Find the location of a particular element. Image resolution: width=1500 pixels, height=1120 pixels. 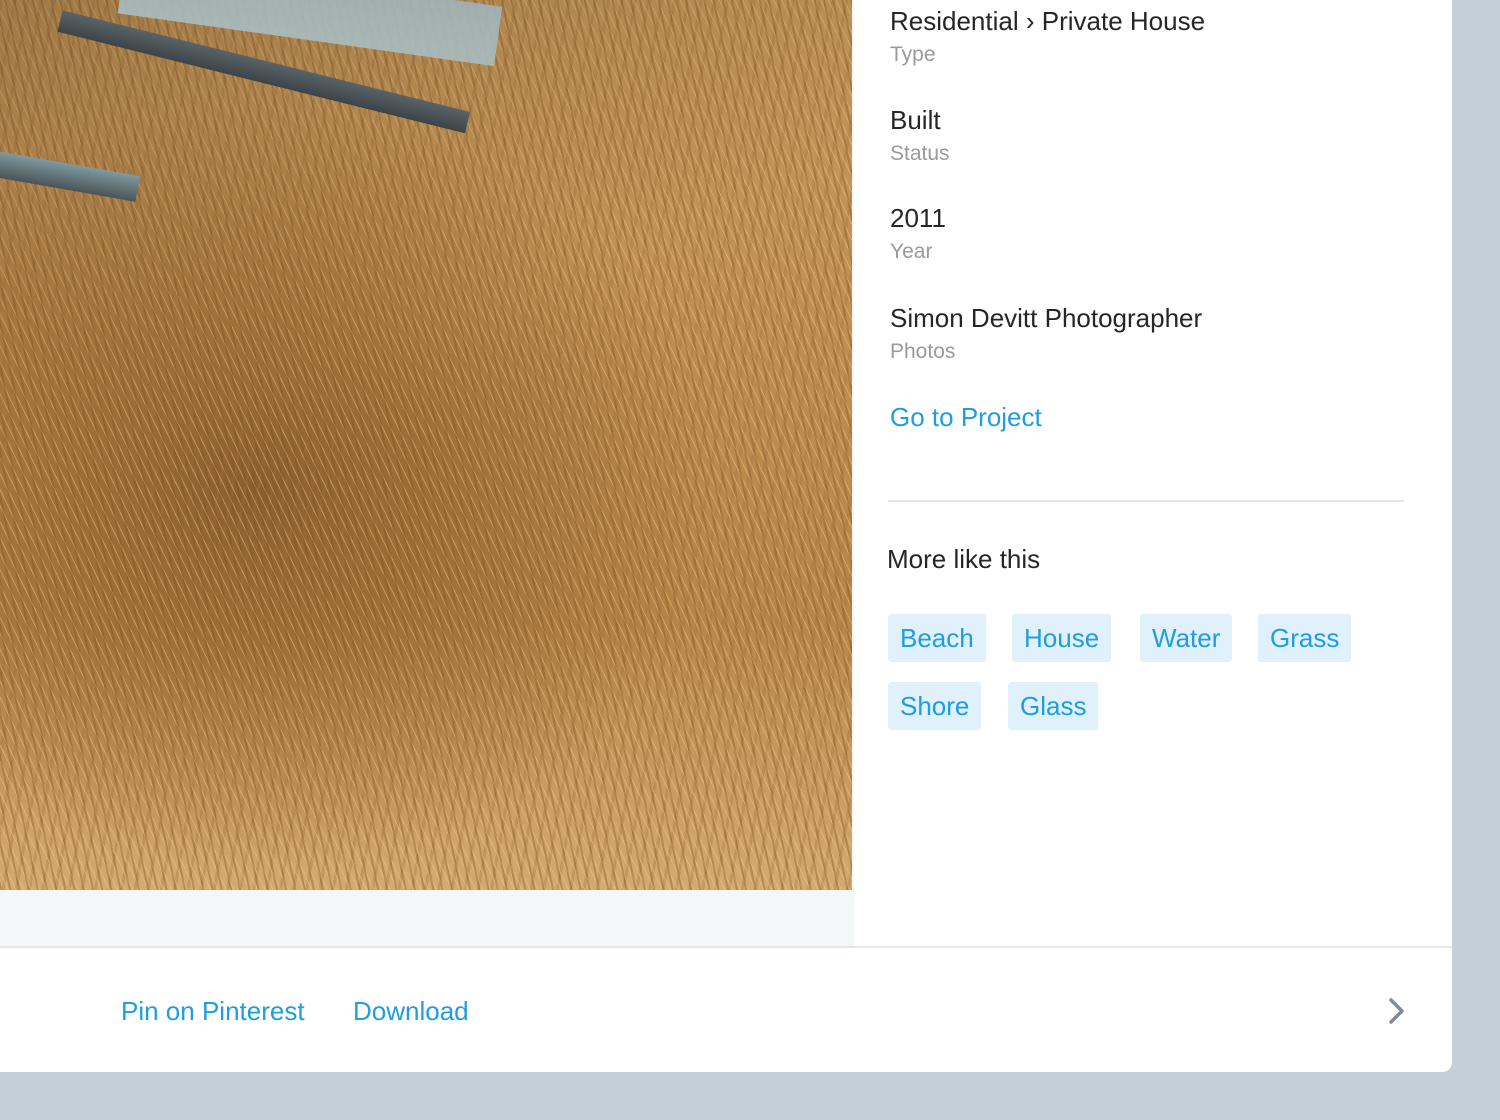

section-divider is located at coordinates (1146, 501).